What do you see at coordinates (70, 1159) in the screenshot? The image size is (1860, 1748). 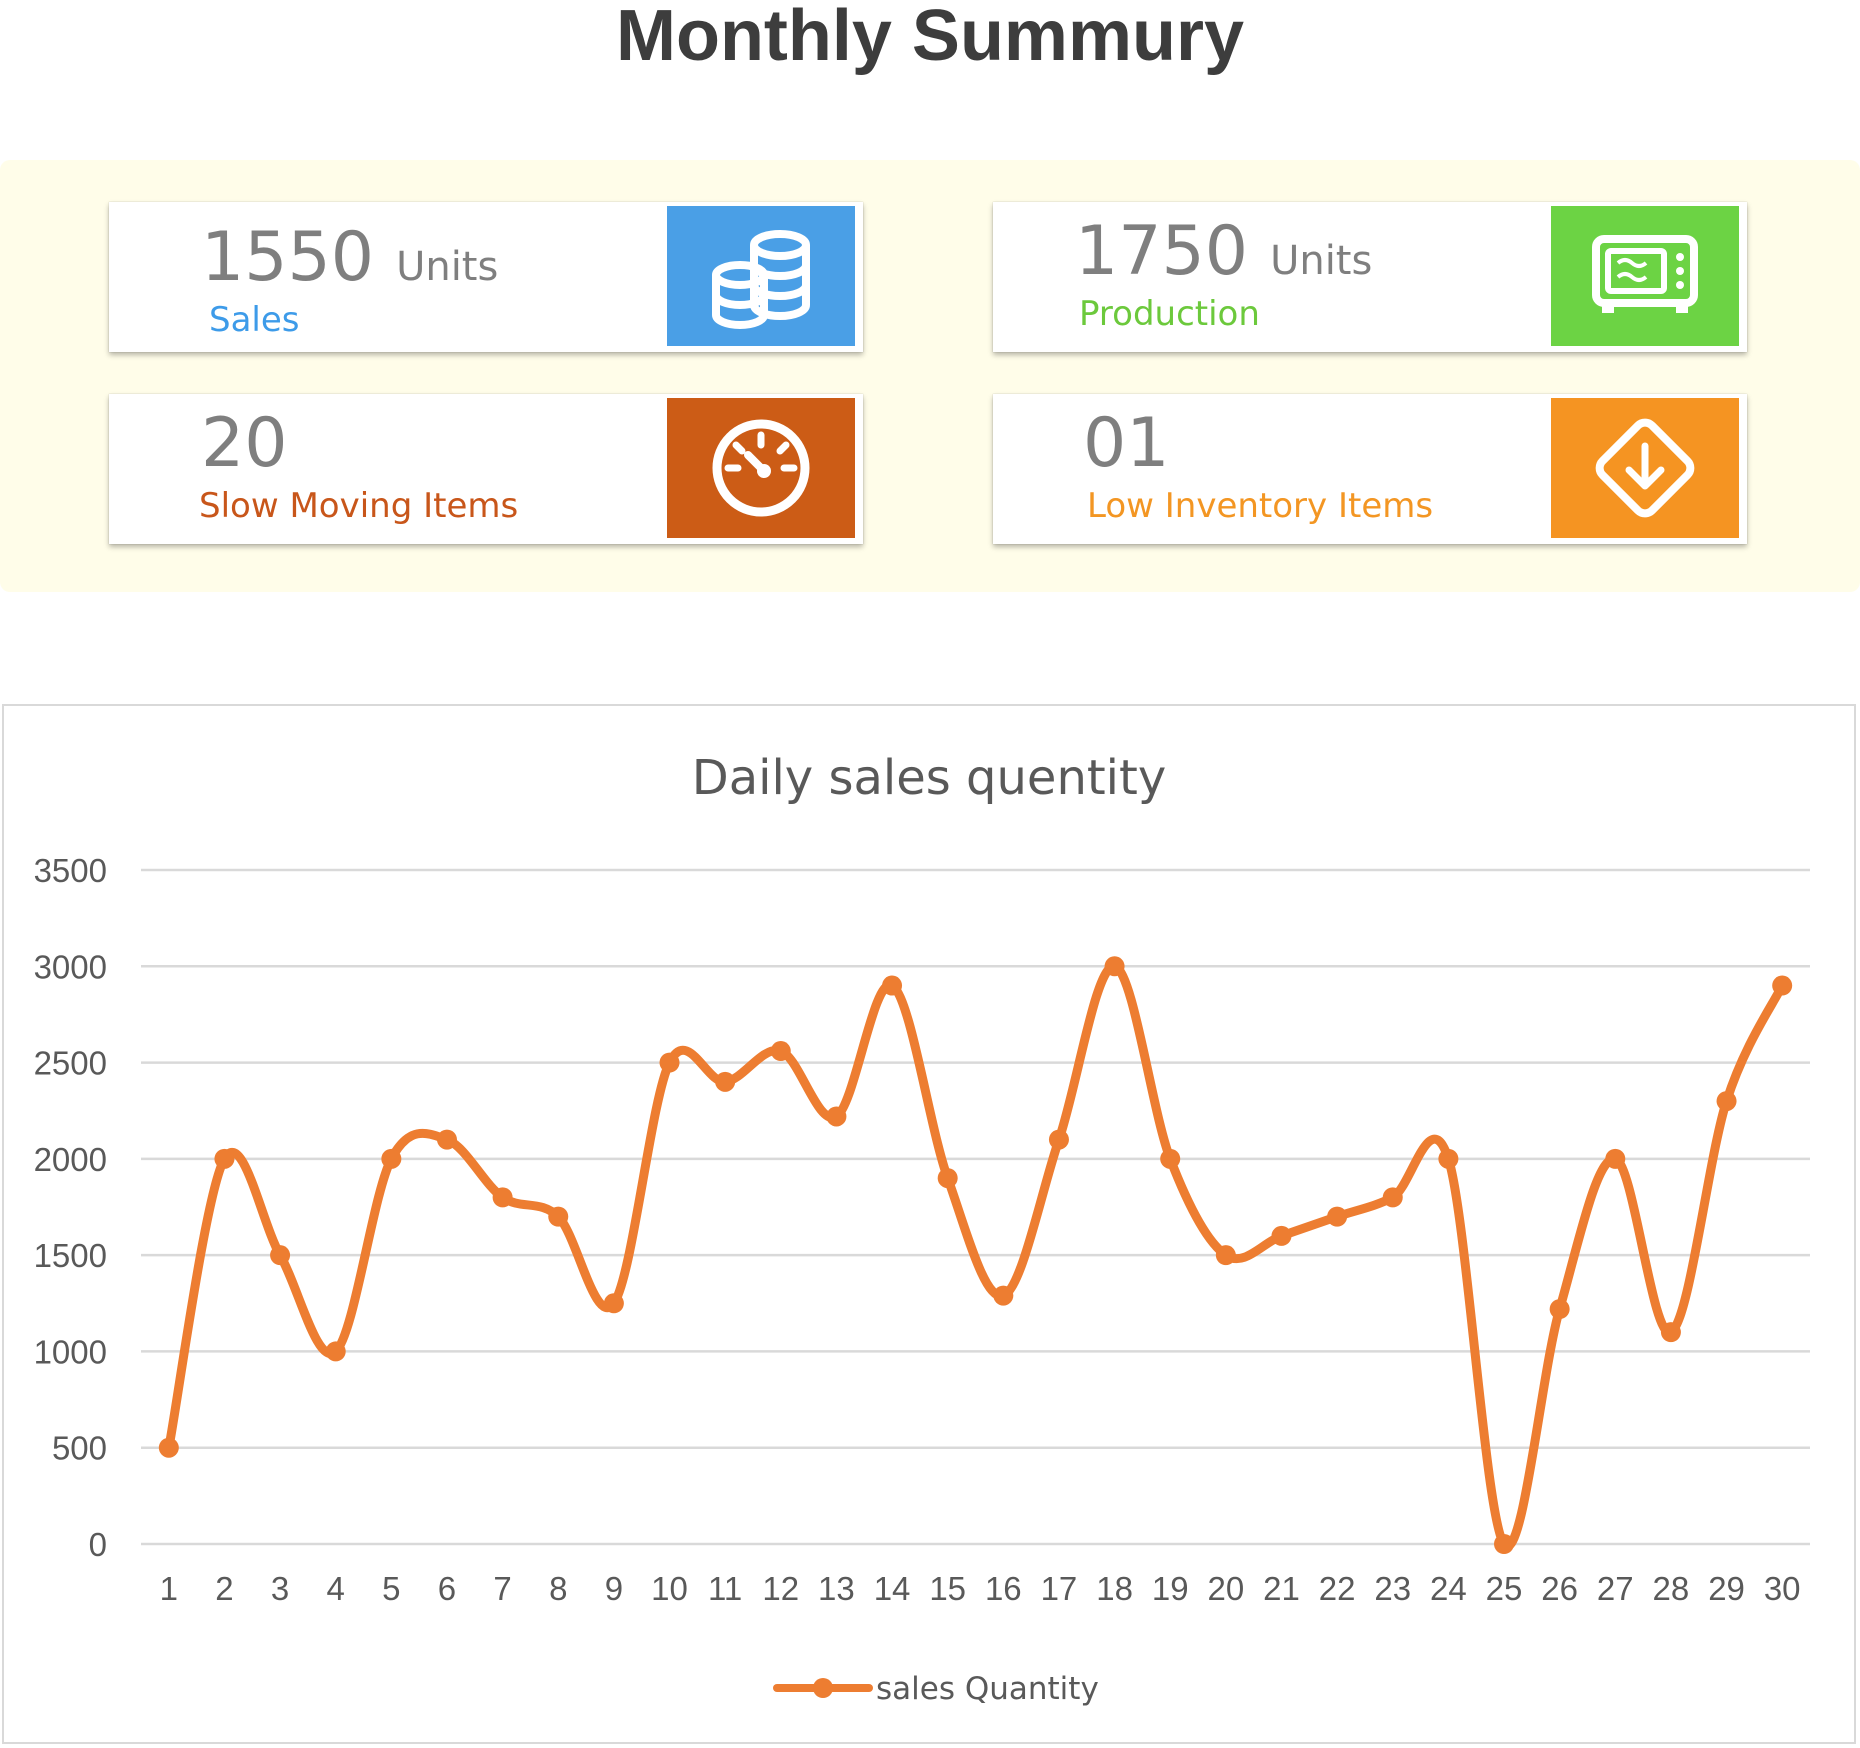 I see `y-tick-label: 2000` at bounding box center [70, 1159].